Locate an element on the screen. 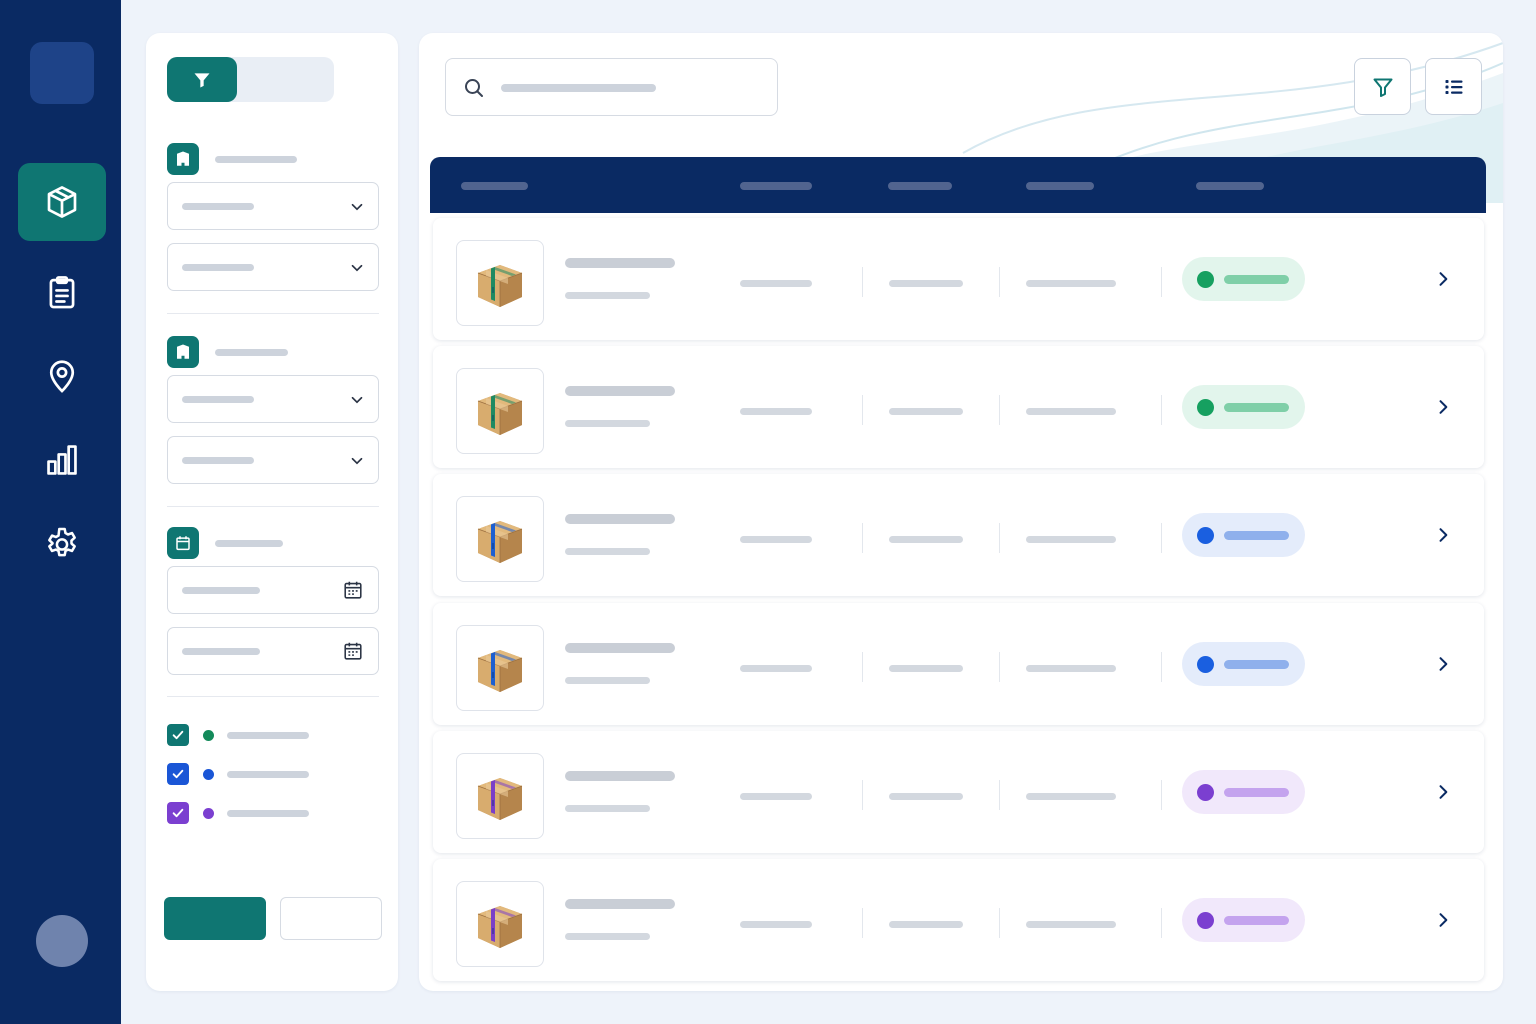  nav-item-locations is located at coordinates (62, 376).